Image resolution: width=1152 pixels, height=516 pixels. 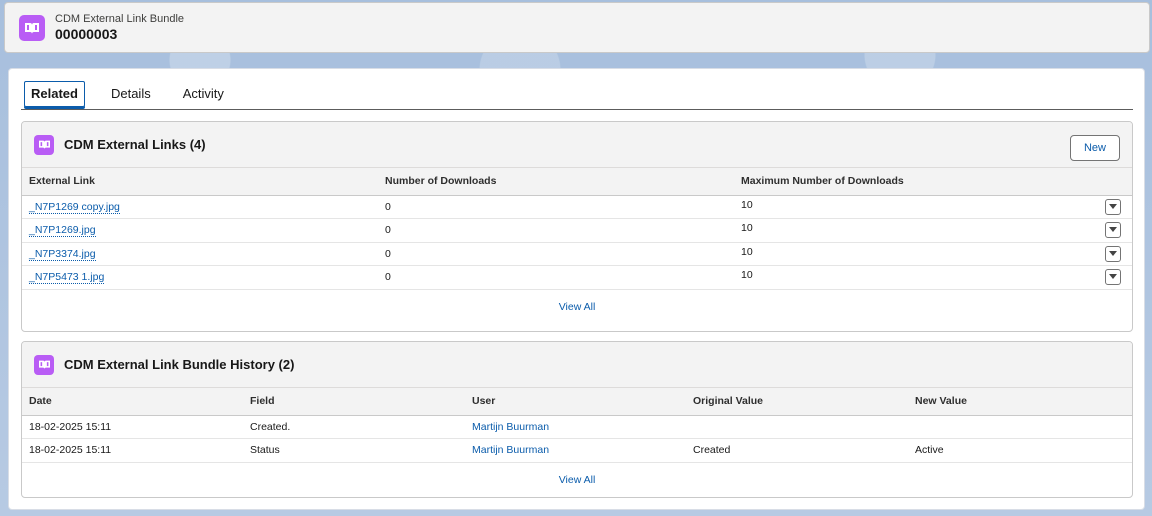 What do you see at coordinates (354, 427) in the screenshot?
I see `field-cell: Created.` at bounding box center [354, 427].